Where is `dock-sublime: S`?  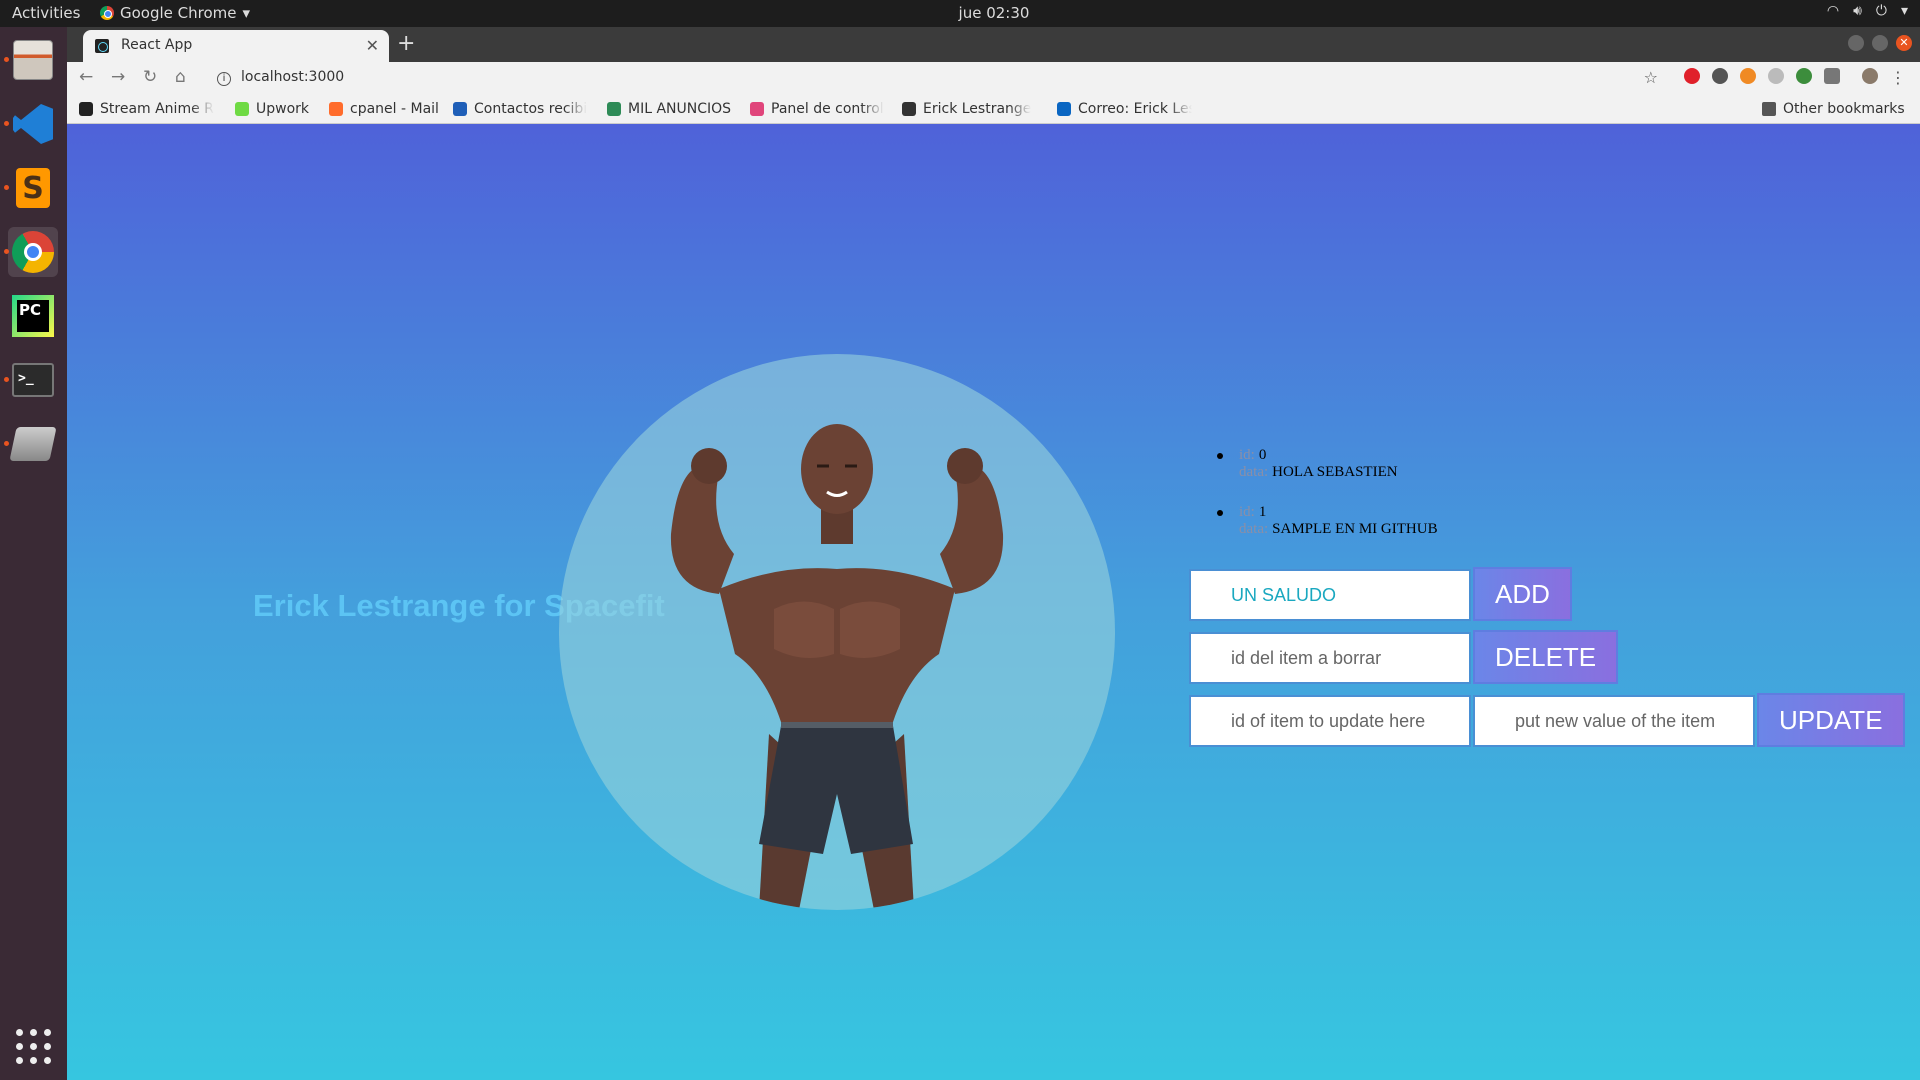 dock-sublime: S is located at coordinates (31, 188).